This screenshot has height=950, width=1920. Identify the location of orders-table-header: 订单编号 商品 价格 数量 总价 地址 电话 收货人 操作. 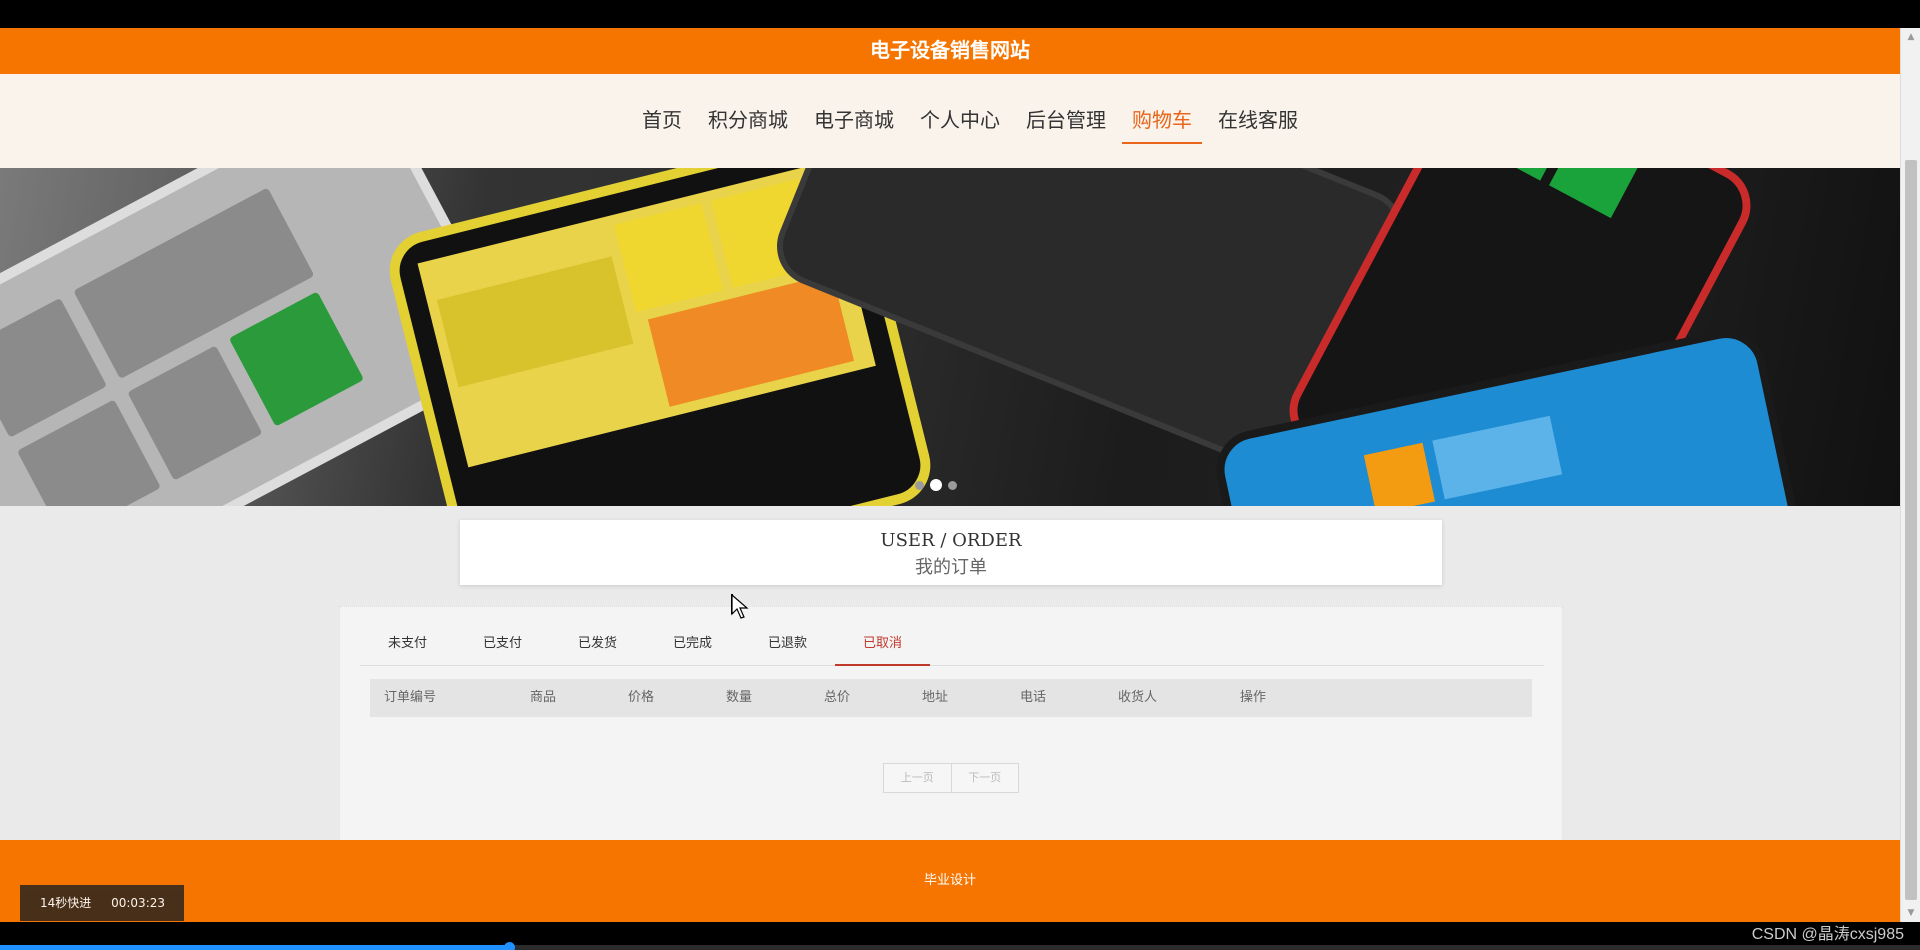
(951, 698).